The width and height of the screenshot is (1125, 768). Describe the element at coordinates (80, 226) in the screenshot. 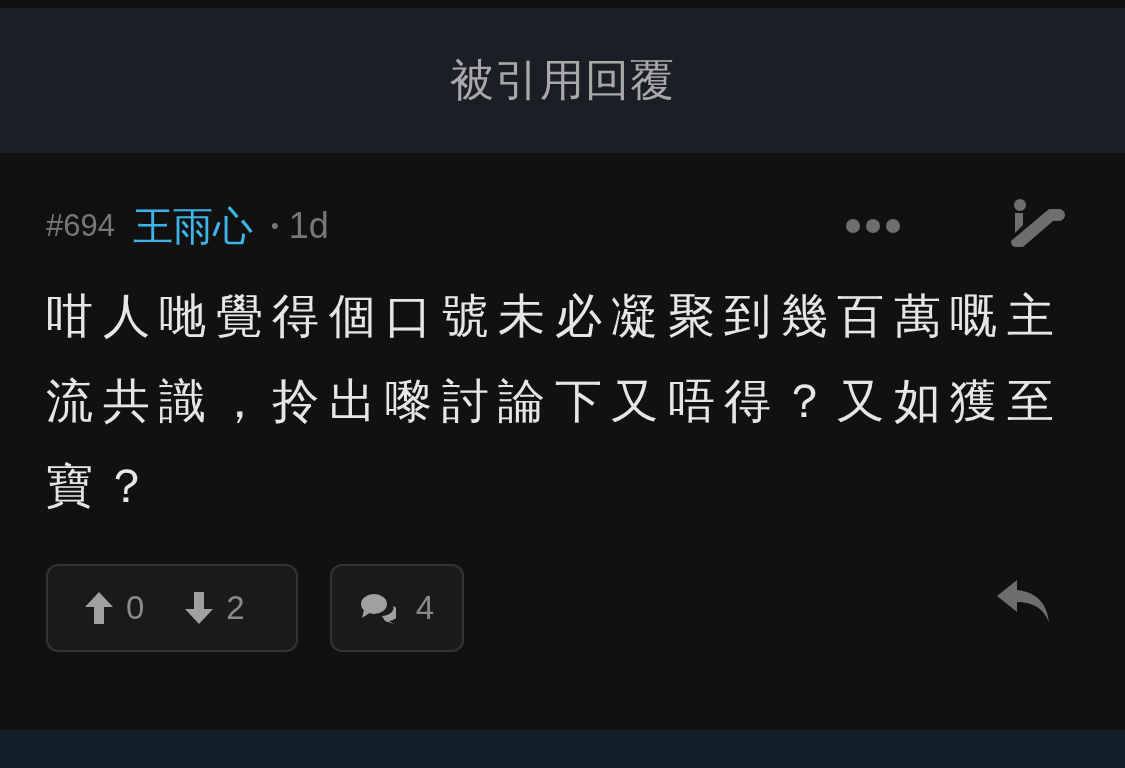

I see `post-number: #694` at that location.